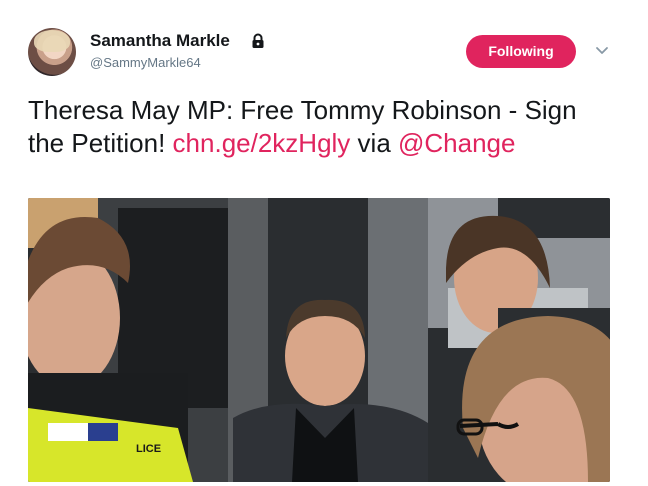 This screenshot has width=648, height=486. What do you see at coordinates (160, 41) in the screenshot?
I see `display-name: Samantha Markle` at bounding box center [160, 41].